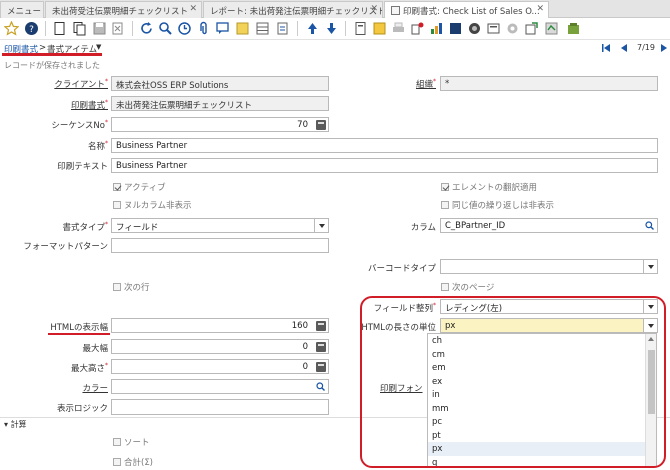  Describe the element at coordinates (312, 28) in the screenshot. I see `arrow-up-icon` at that location.